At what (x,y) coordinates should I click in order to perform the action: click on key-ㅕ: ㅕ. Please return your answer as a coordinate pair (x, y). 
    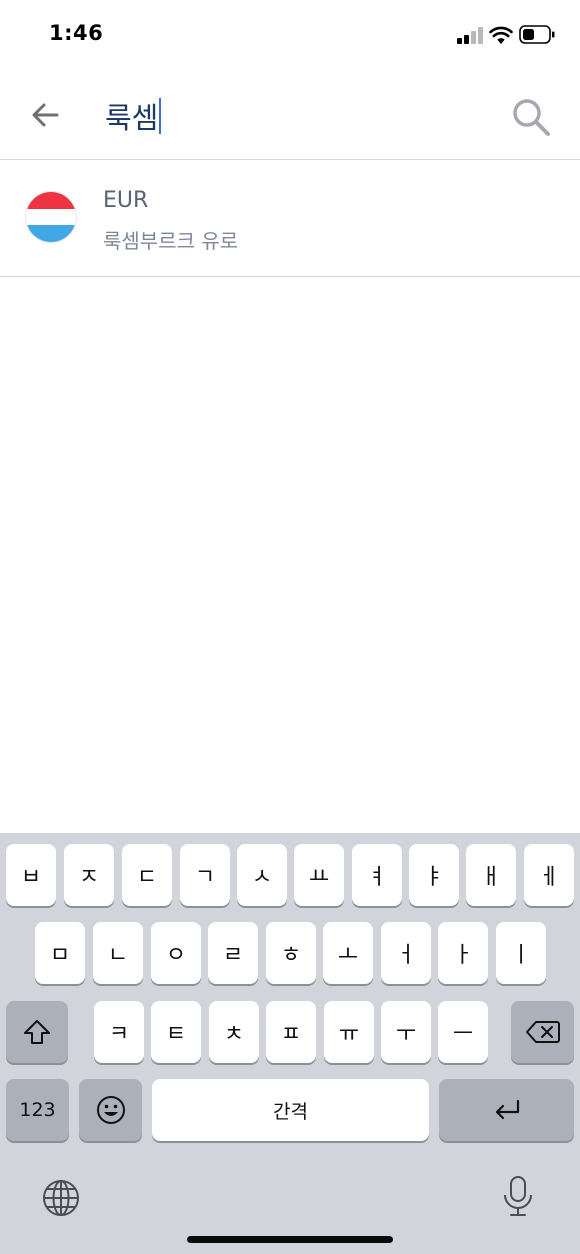
    Looking at the image, I should click on (377, 875).